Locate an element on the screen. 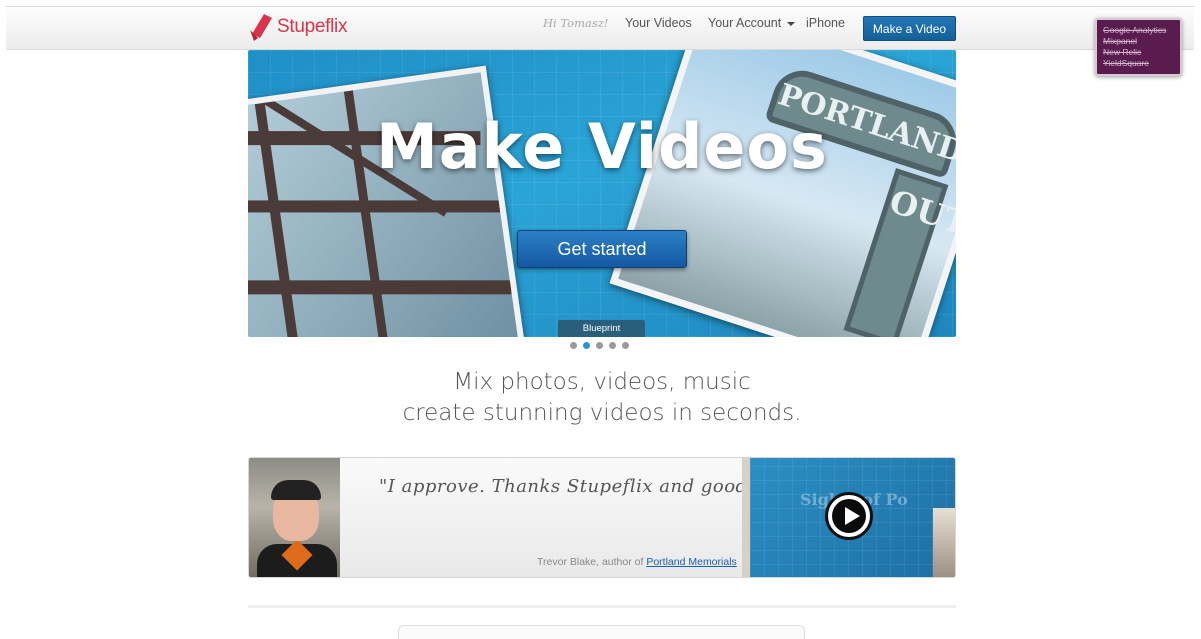 The width and height of the screenshot is (1201, 639). nav-your-videos: Your Videos is located at coordinates (658, 23).